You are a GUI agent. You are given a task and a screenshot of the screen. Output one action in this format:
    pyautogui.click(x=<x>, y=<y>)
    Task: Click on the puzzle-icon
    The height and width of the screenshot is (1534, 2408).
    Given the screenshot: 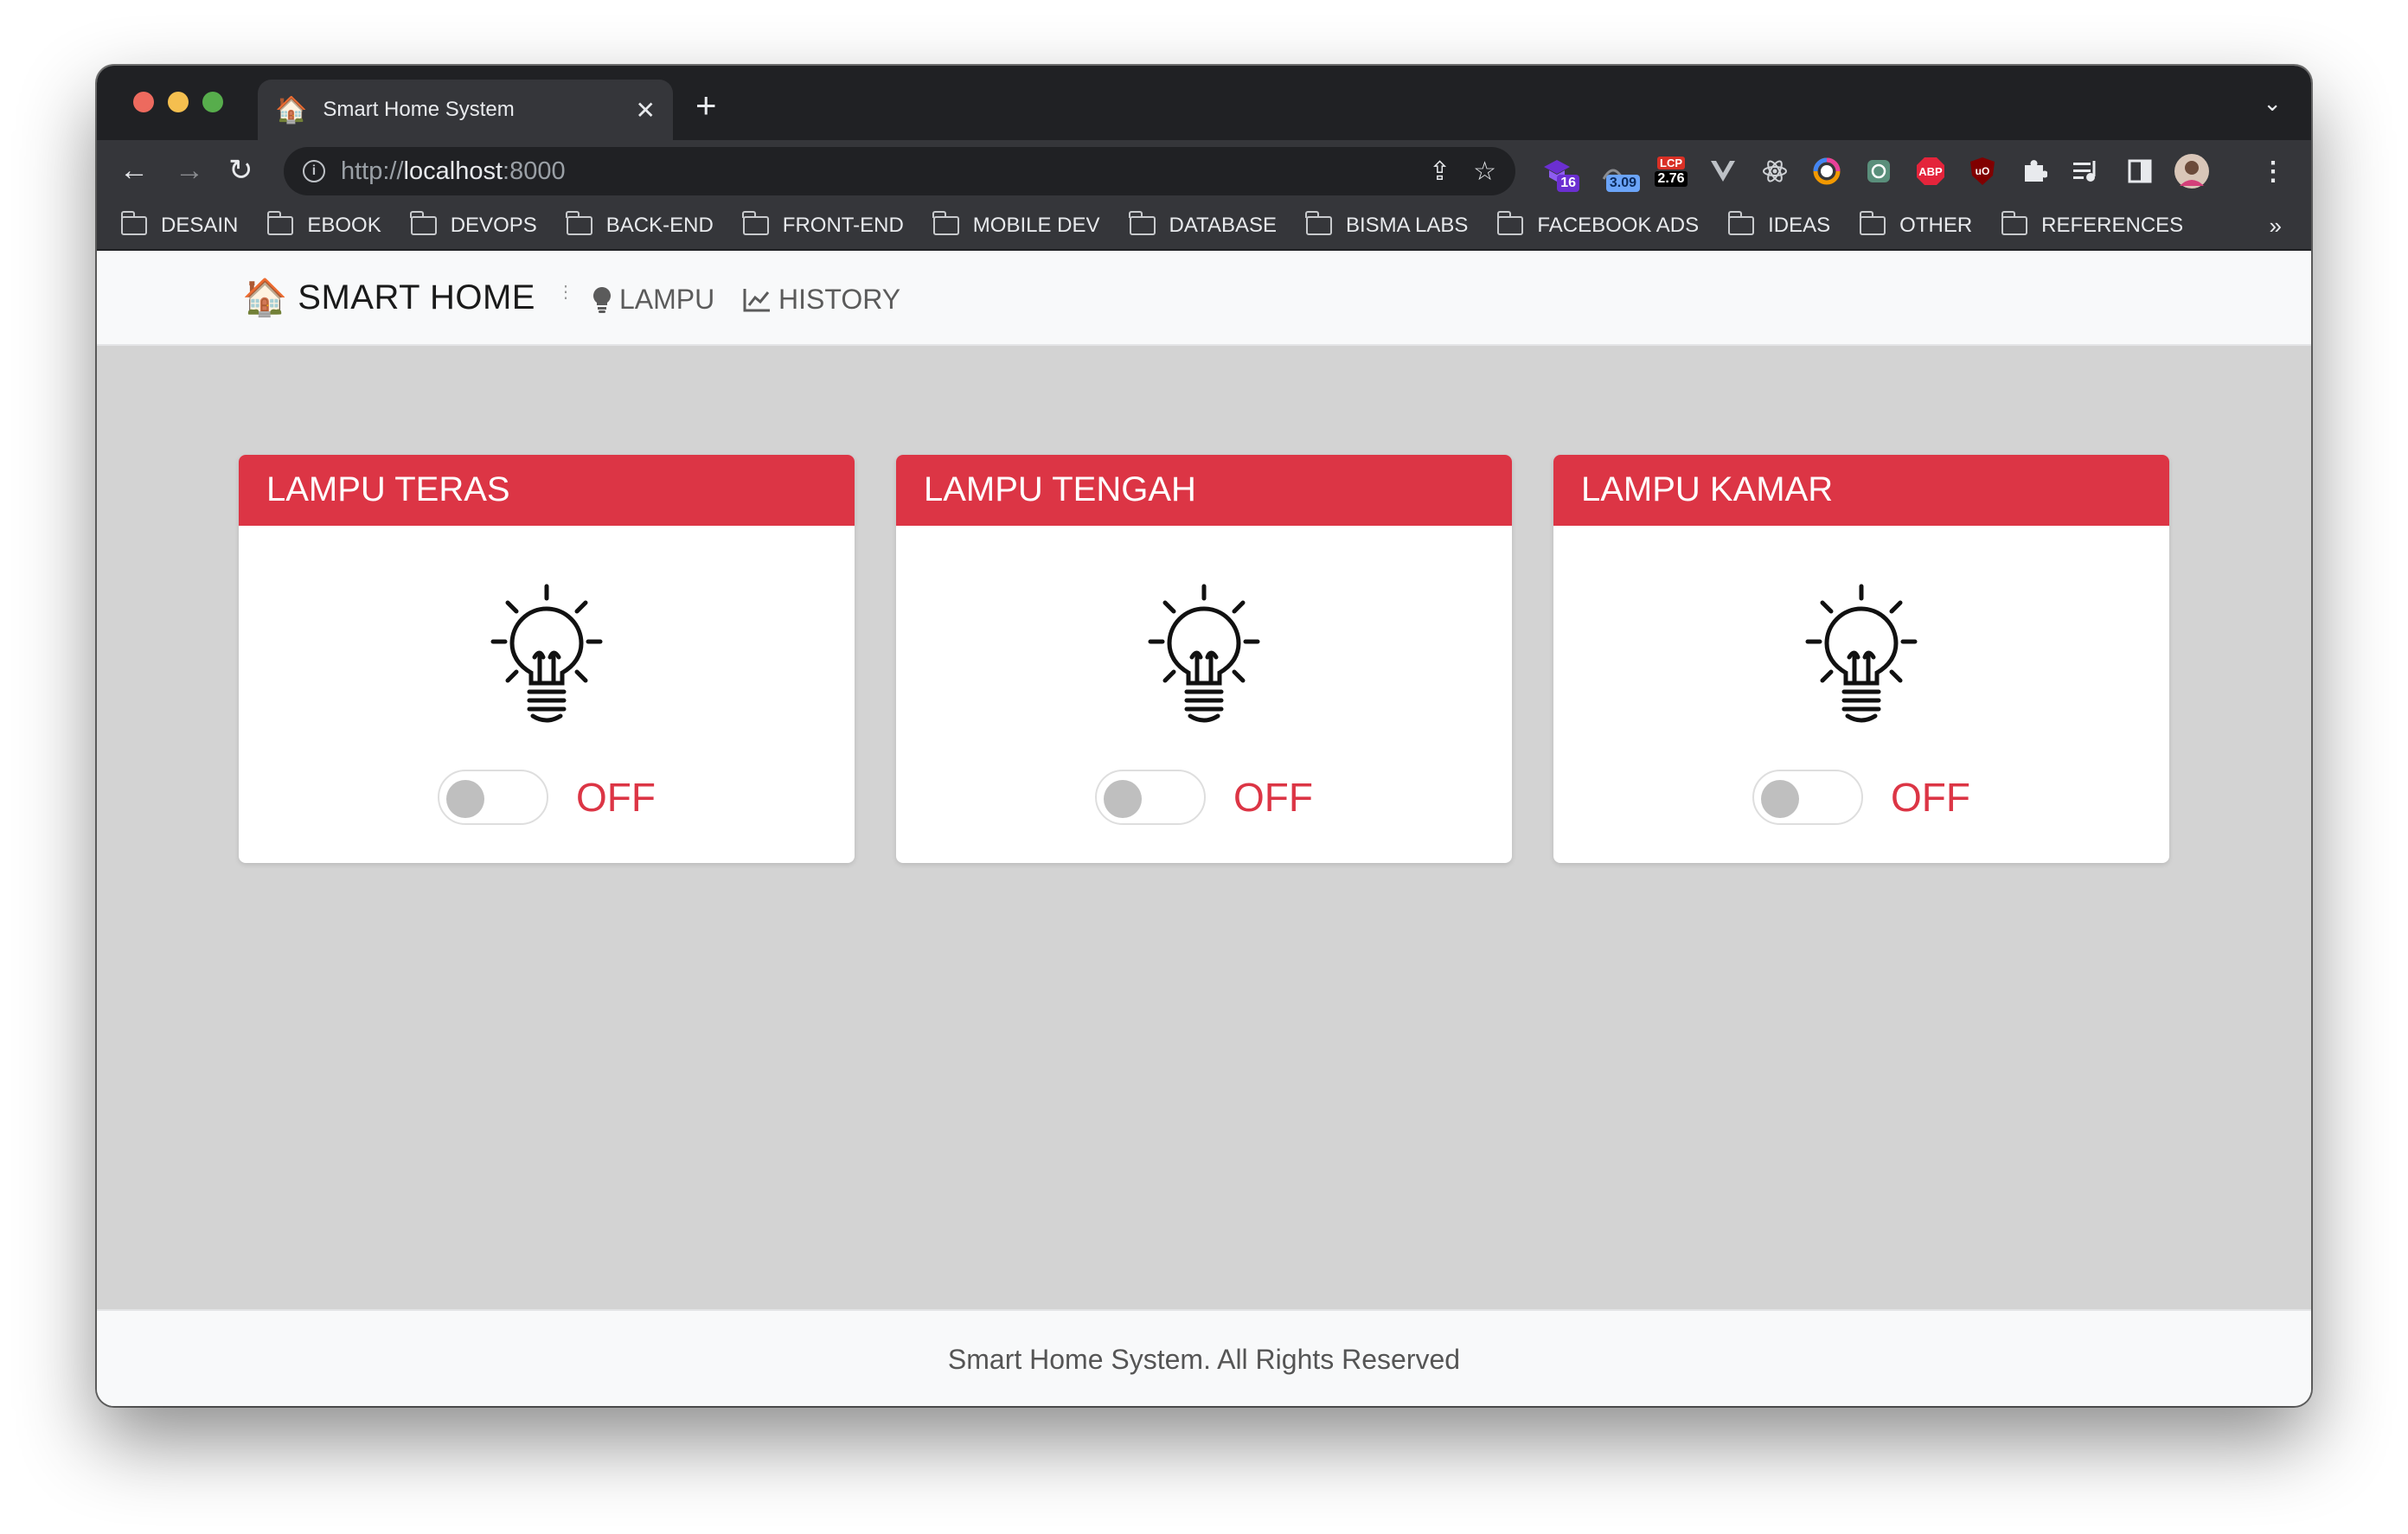 What is the action you would take?
    pyautogui.click(x=2034, y=171)
    